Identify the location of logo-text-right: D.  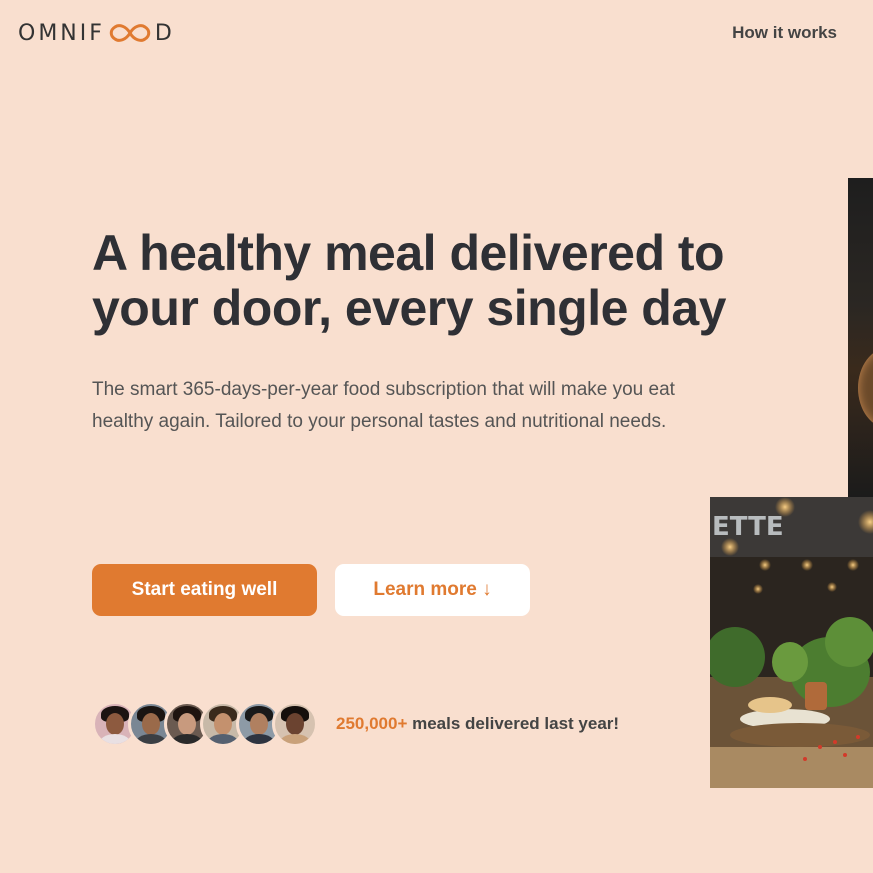
(164, 33).